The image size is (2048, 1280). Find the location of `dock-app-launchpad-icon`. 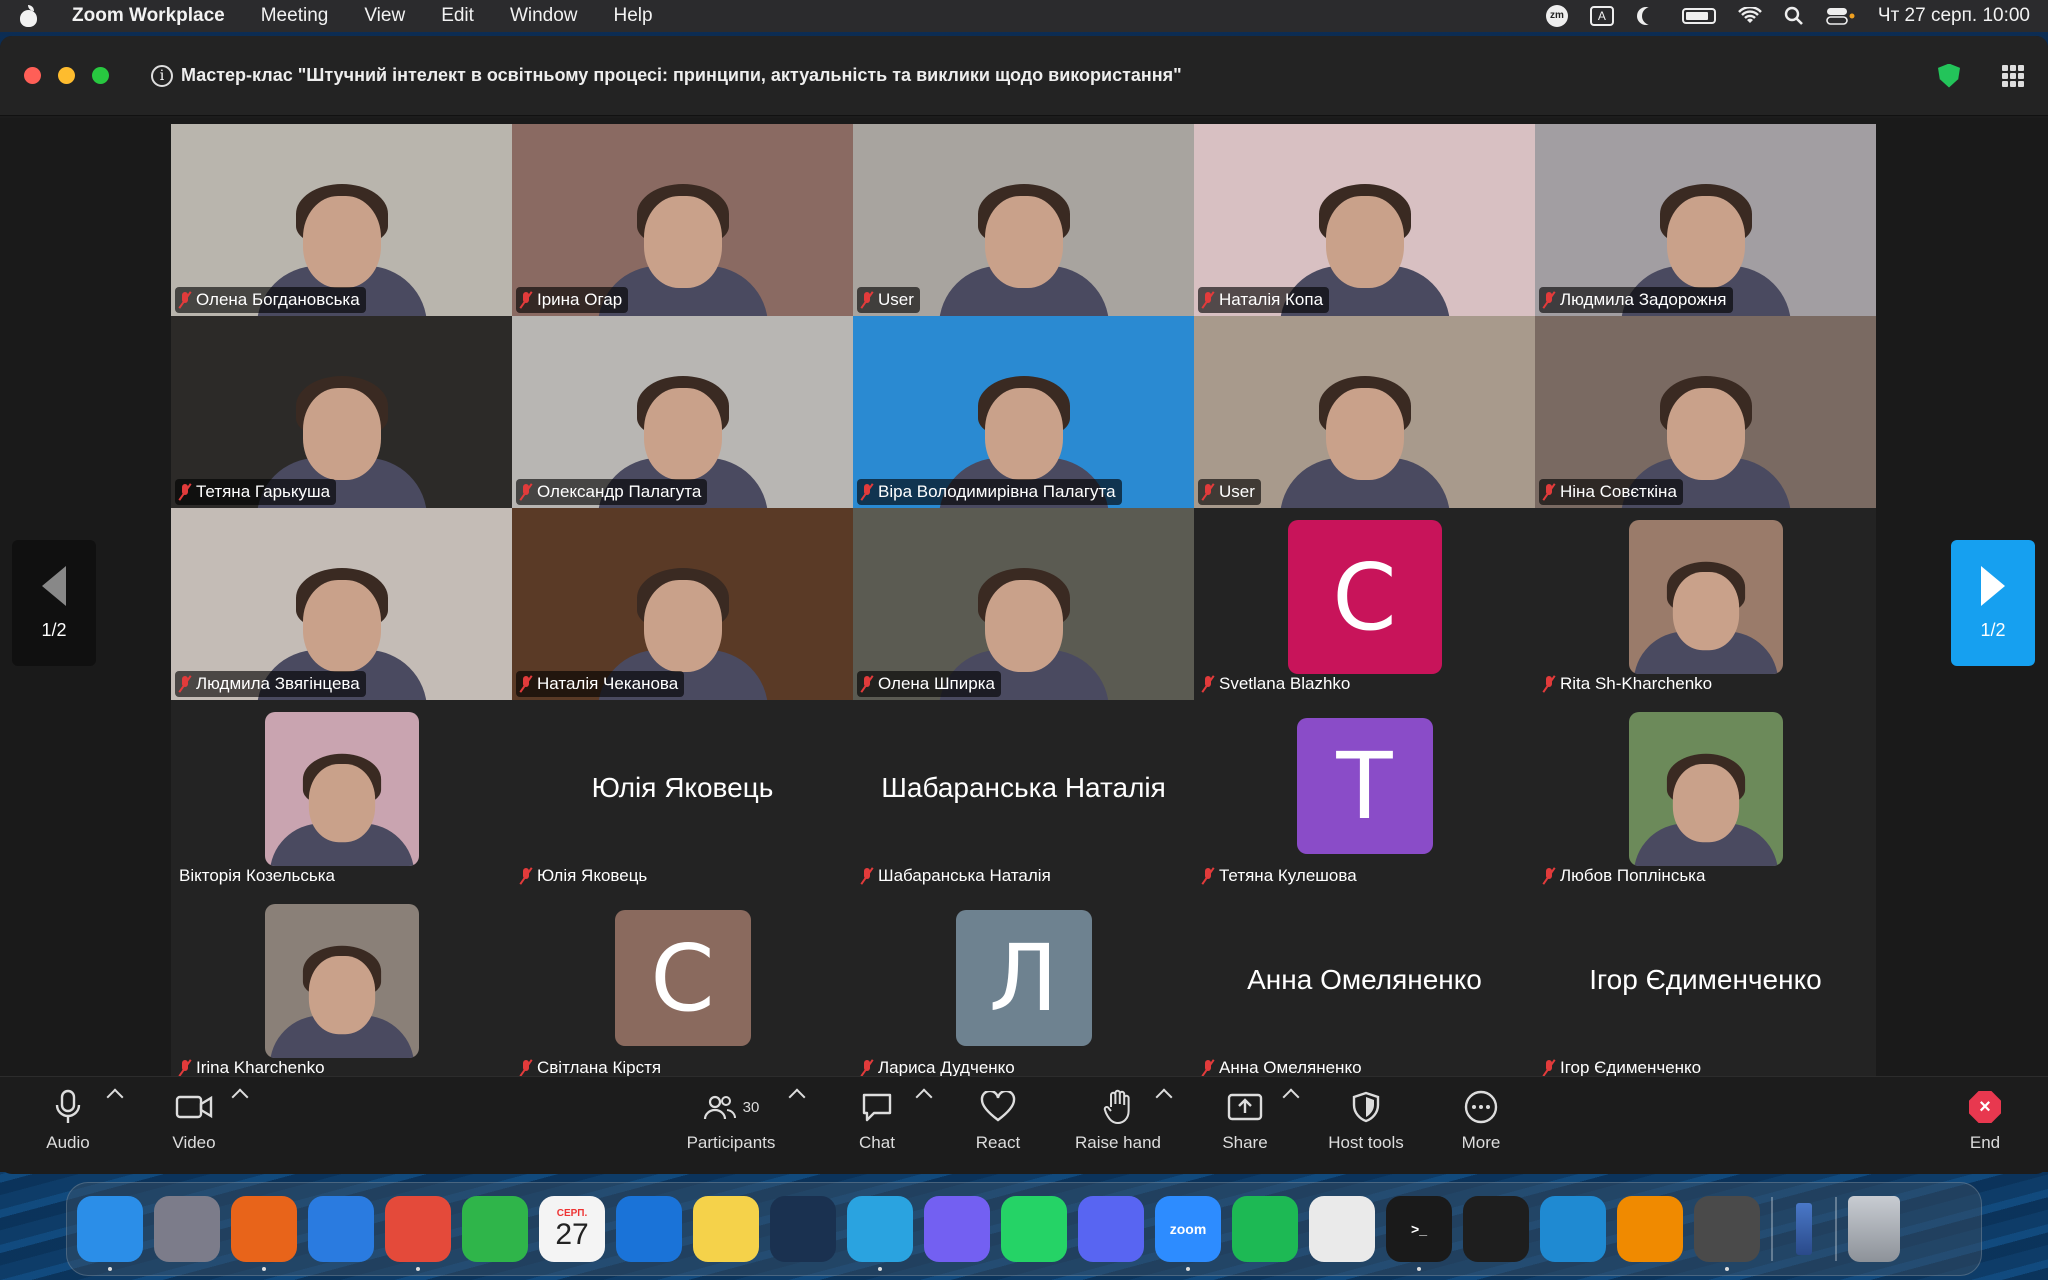

dock-app-launchpad-icon is located at coordinates (187, 1229).